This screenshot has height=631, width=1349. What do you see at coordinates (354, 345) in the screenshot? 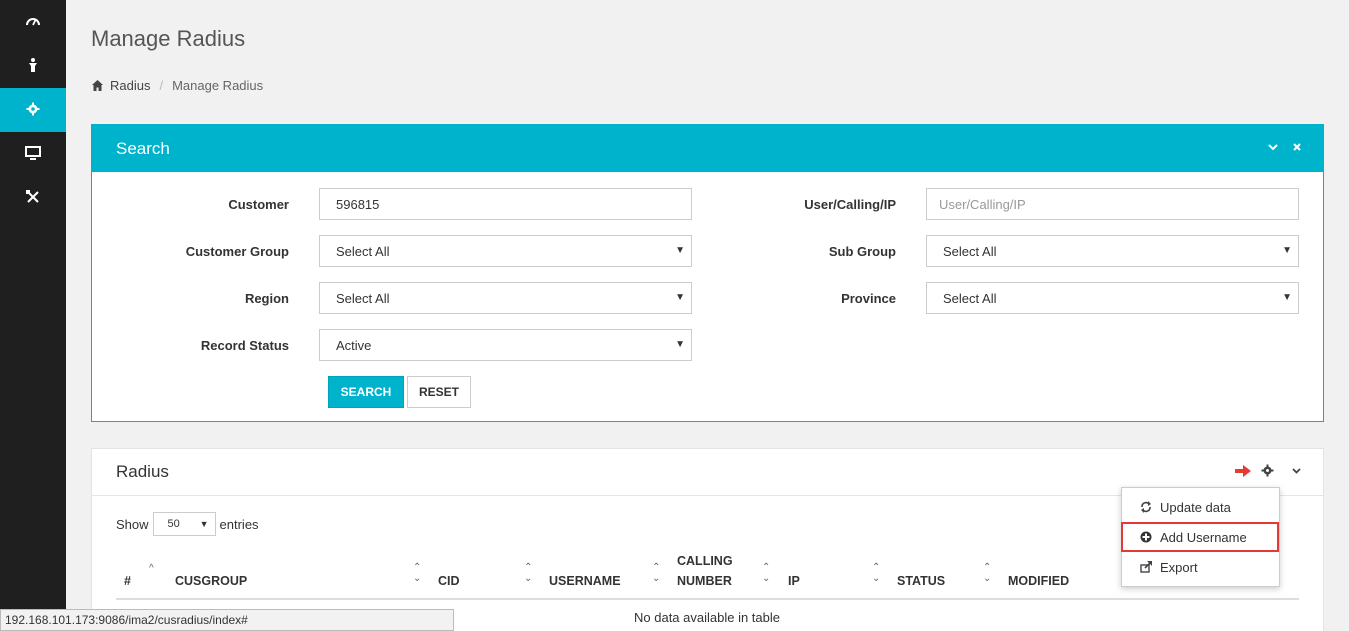
I see `record-status-value: Active` at bounding box center [354, 345].